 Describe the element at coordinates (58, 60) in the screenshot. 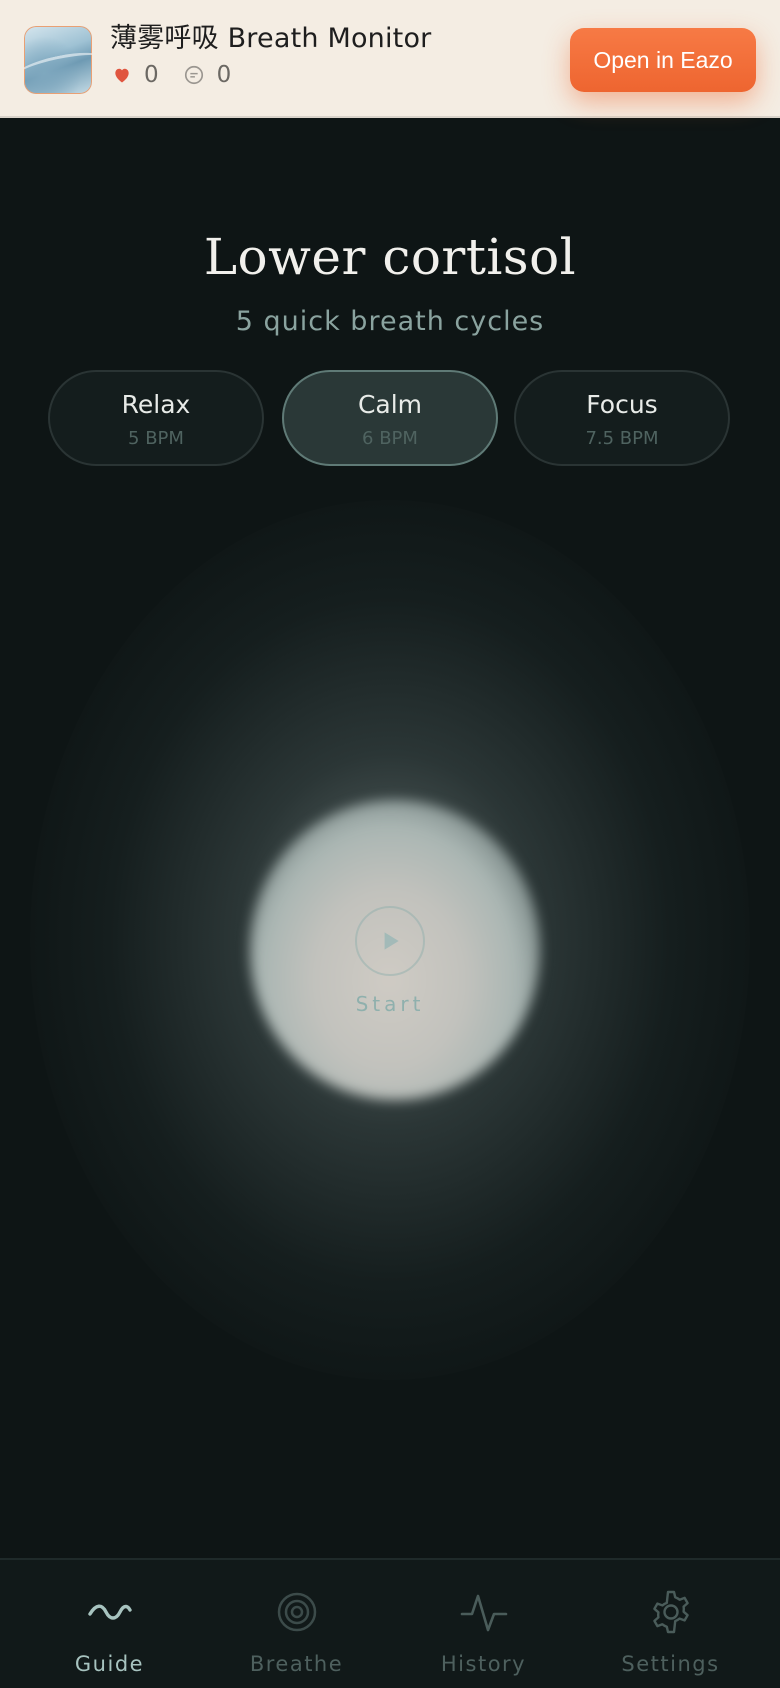

I see `app-thumbnail` at that location.